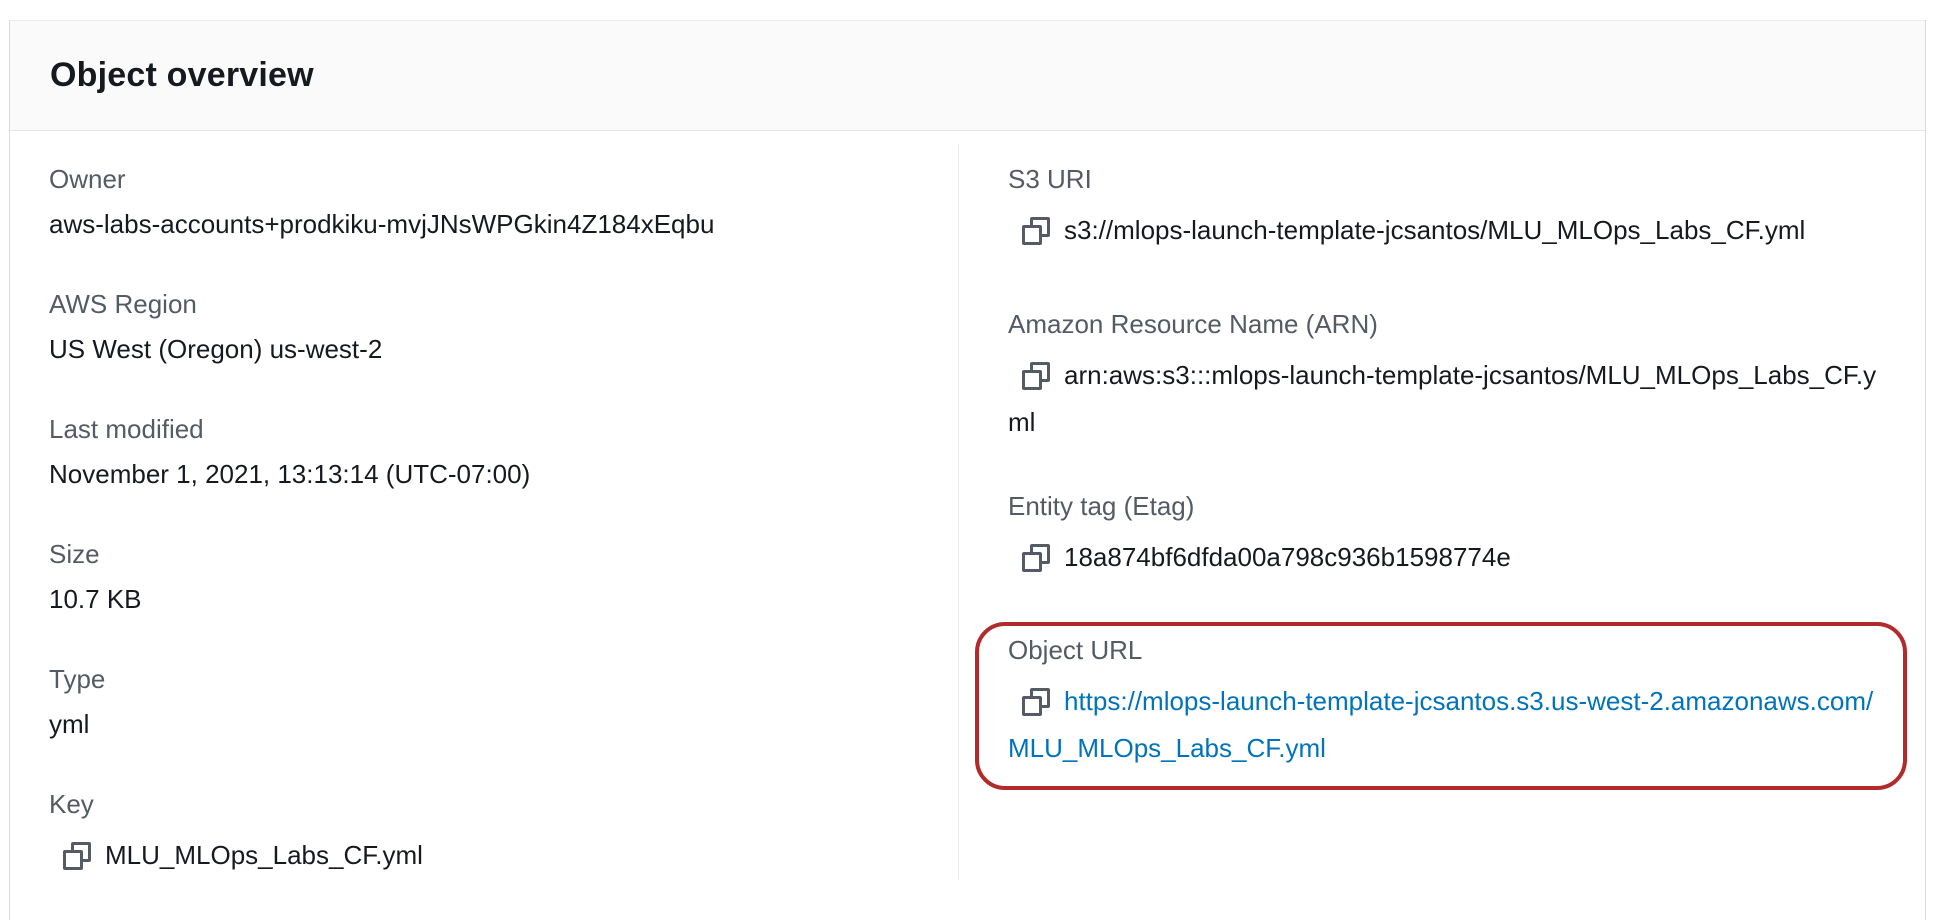 Image resolution: width=1938 pixels, height=920 pixels. Describe the element at coordinates (123, 304) in the screenshot. I see `region-label: AWS Region` at that location.